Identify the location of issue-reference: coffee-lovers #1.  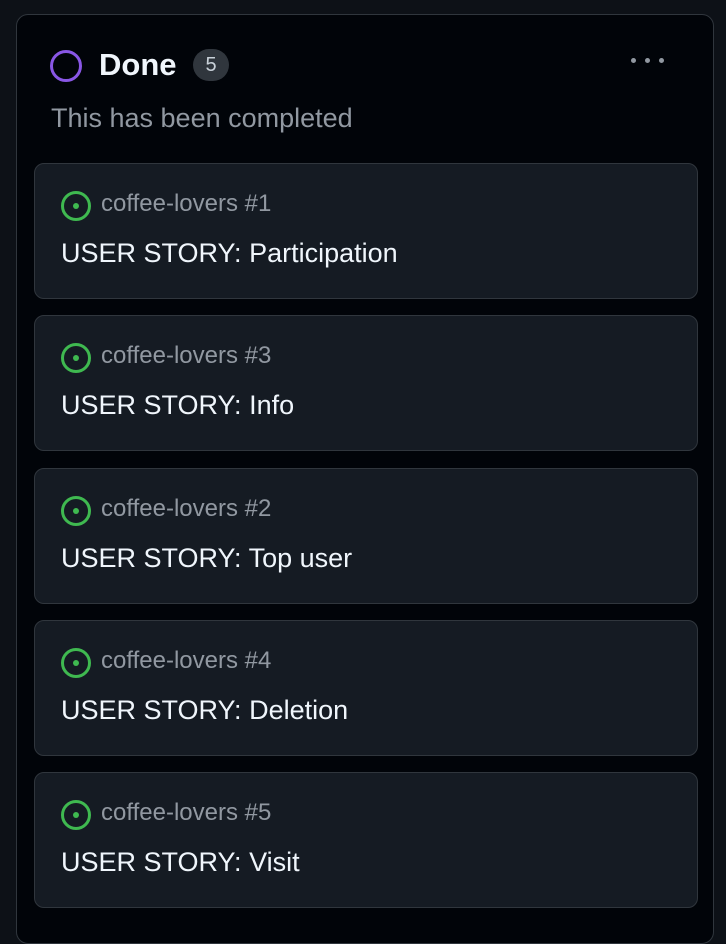
(186, 204).